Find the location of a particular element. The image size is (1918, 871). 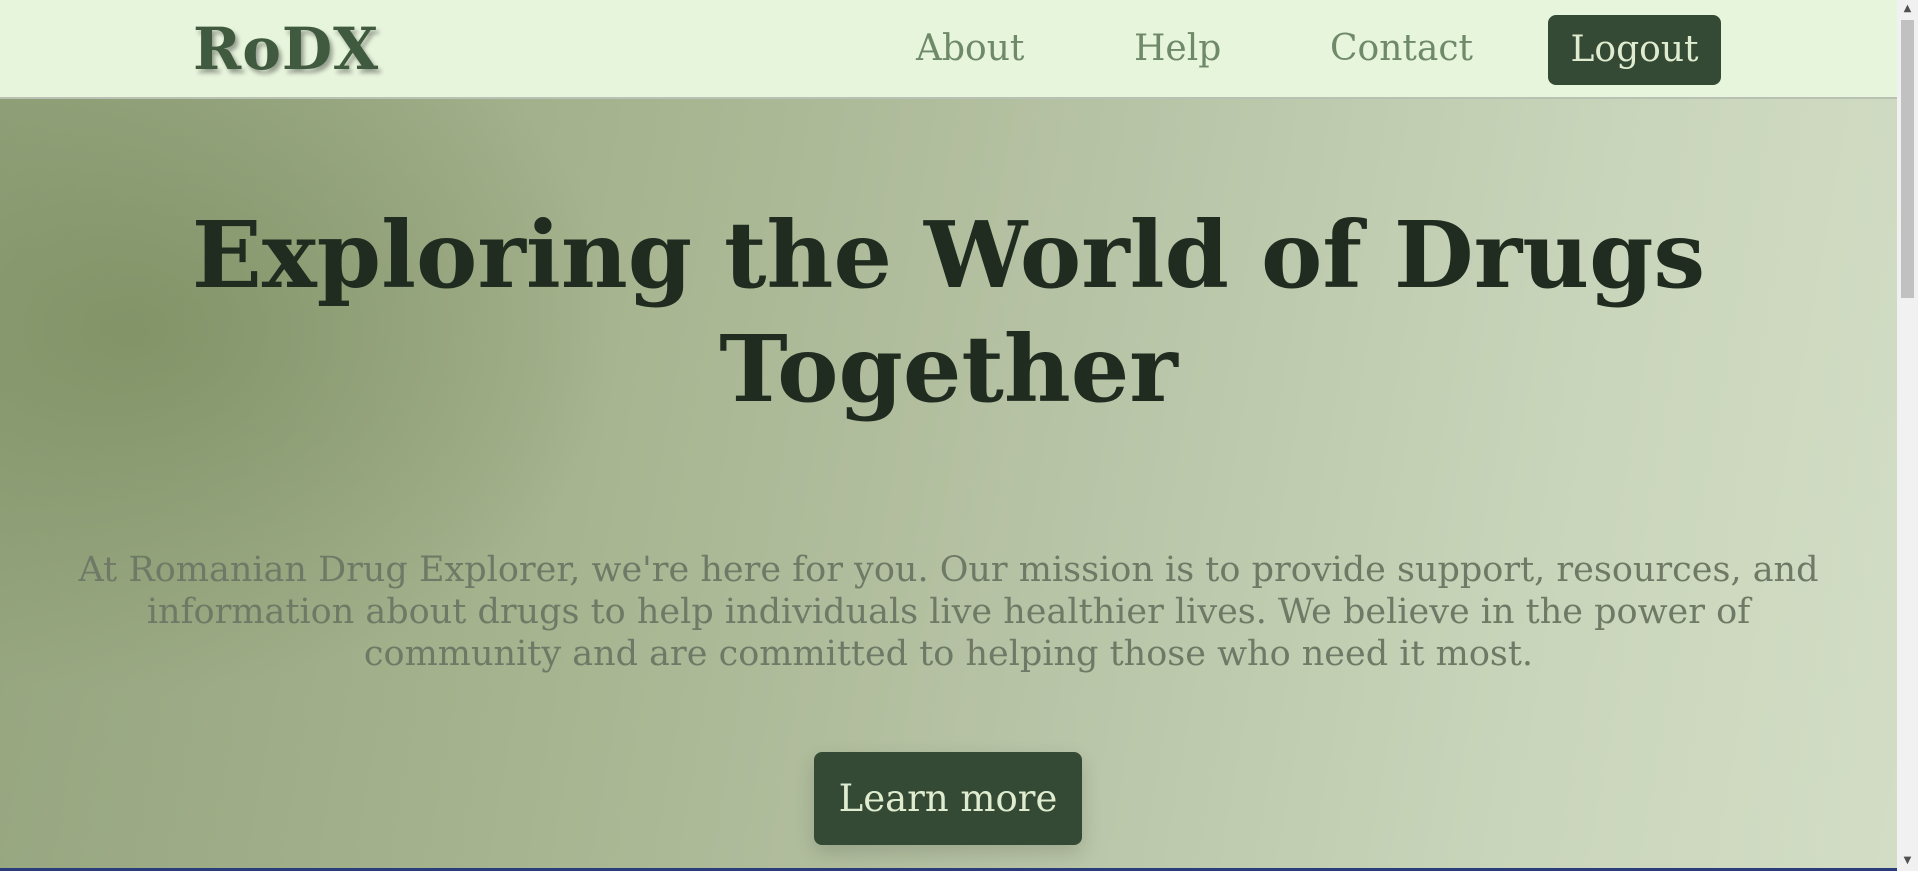

logout-button: Logout is located at coordinates (1634, 50).